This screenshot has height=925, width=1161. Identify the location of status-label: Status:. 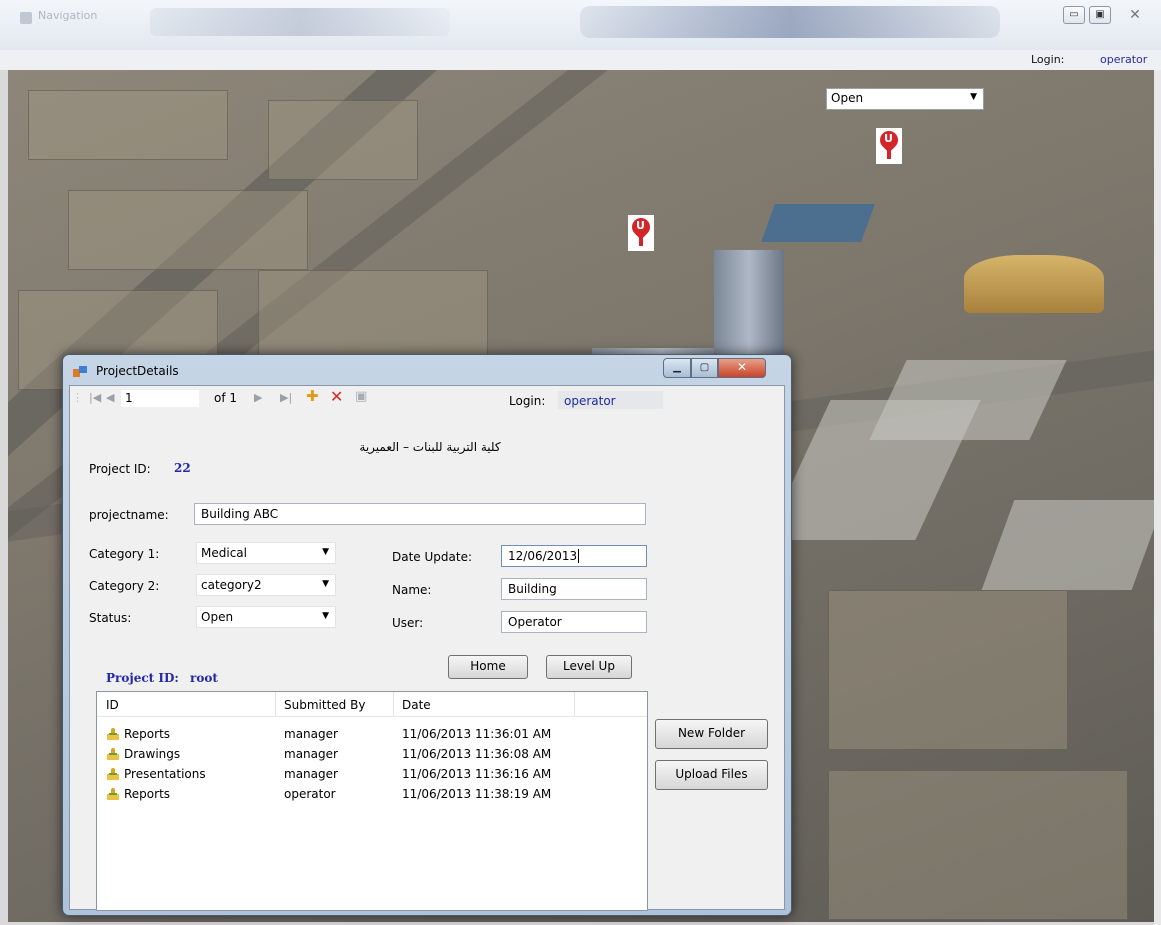
(110, 618).